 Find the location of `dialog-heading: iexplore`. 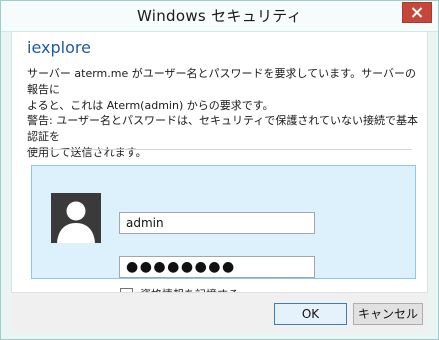

dialog-heading: iexplore is located at coordinates (59, 47).